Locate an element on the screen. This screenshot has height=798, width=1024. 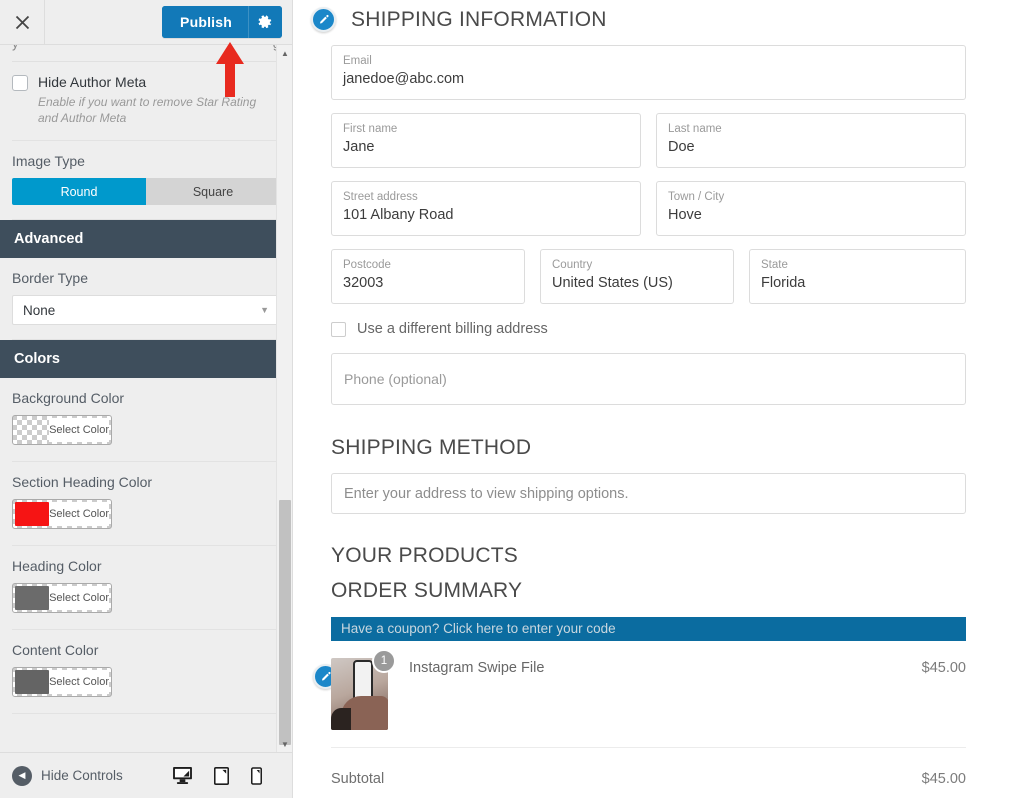
customizer-topbar: Publish is located at coordinates (146, 22).